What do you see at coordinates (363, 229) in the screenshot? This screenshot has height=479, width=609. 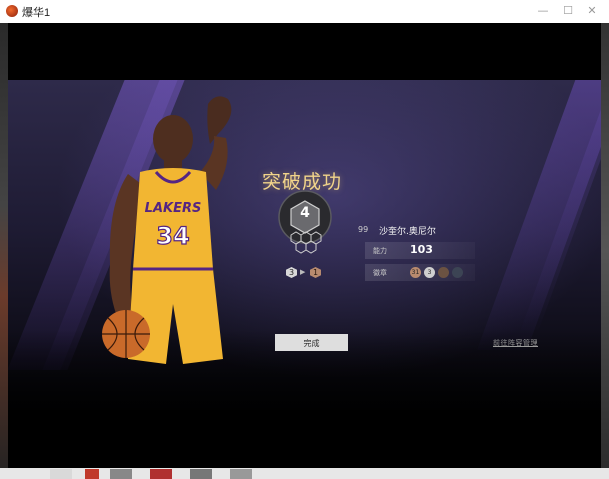 I see `player-rank: 99` at bounding box center [363, 229].